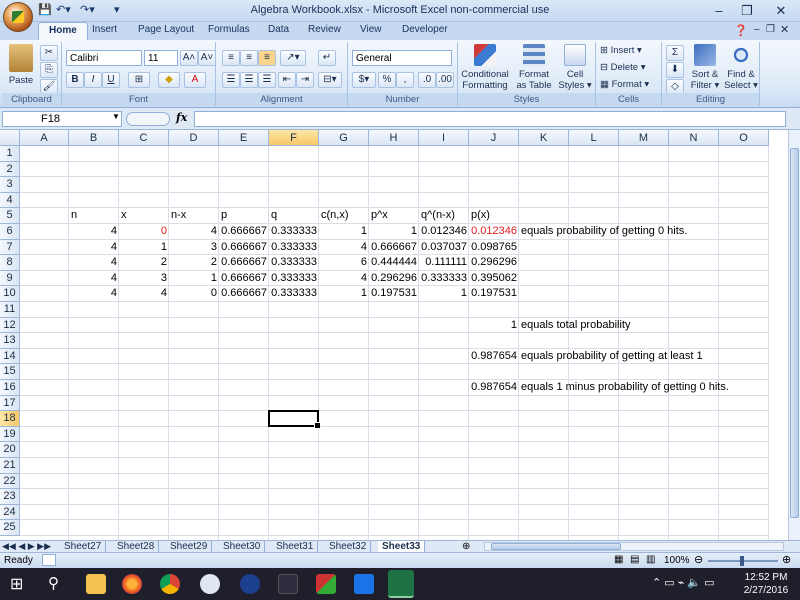 The height and width of the screenshot is (600, 800). I want to click on cell-f9: 0.333333, so click(294, 279).